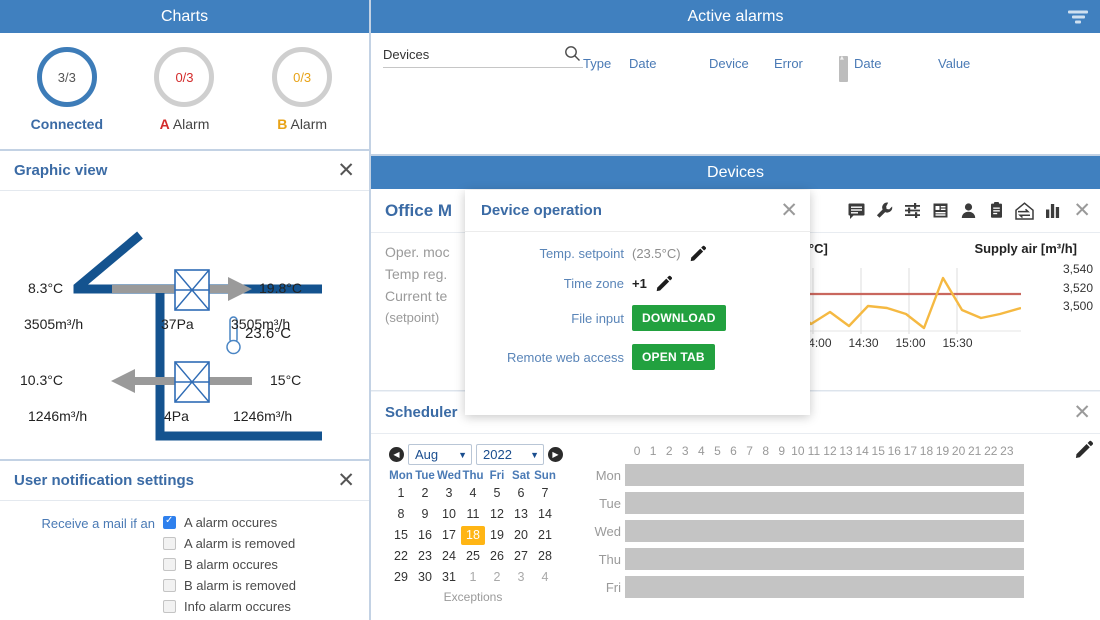  Describe the element at coordinates (673, 357) in the screenshot. I see `open-tab-button: OPEN TAB` at that location.